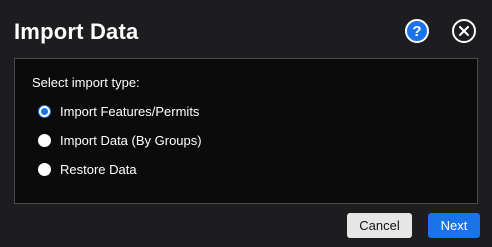 The width and height of the screenshot is (492, 247). What do you see at coordinates (454, 225) in the screenshot?
I see `next-button: Next` at bounding box center [454, 225].